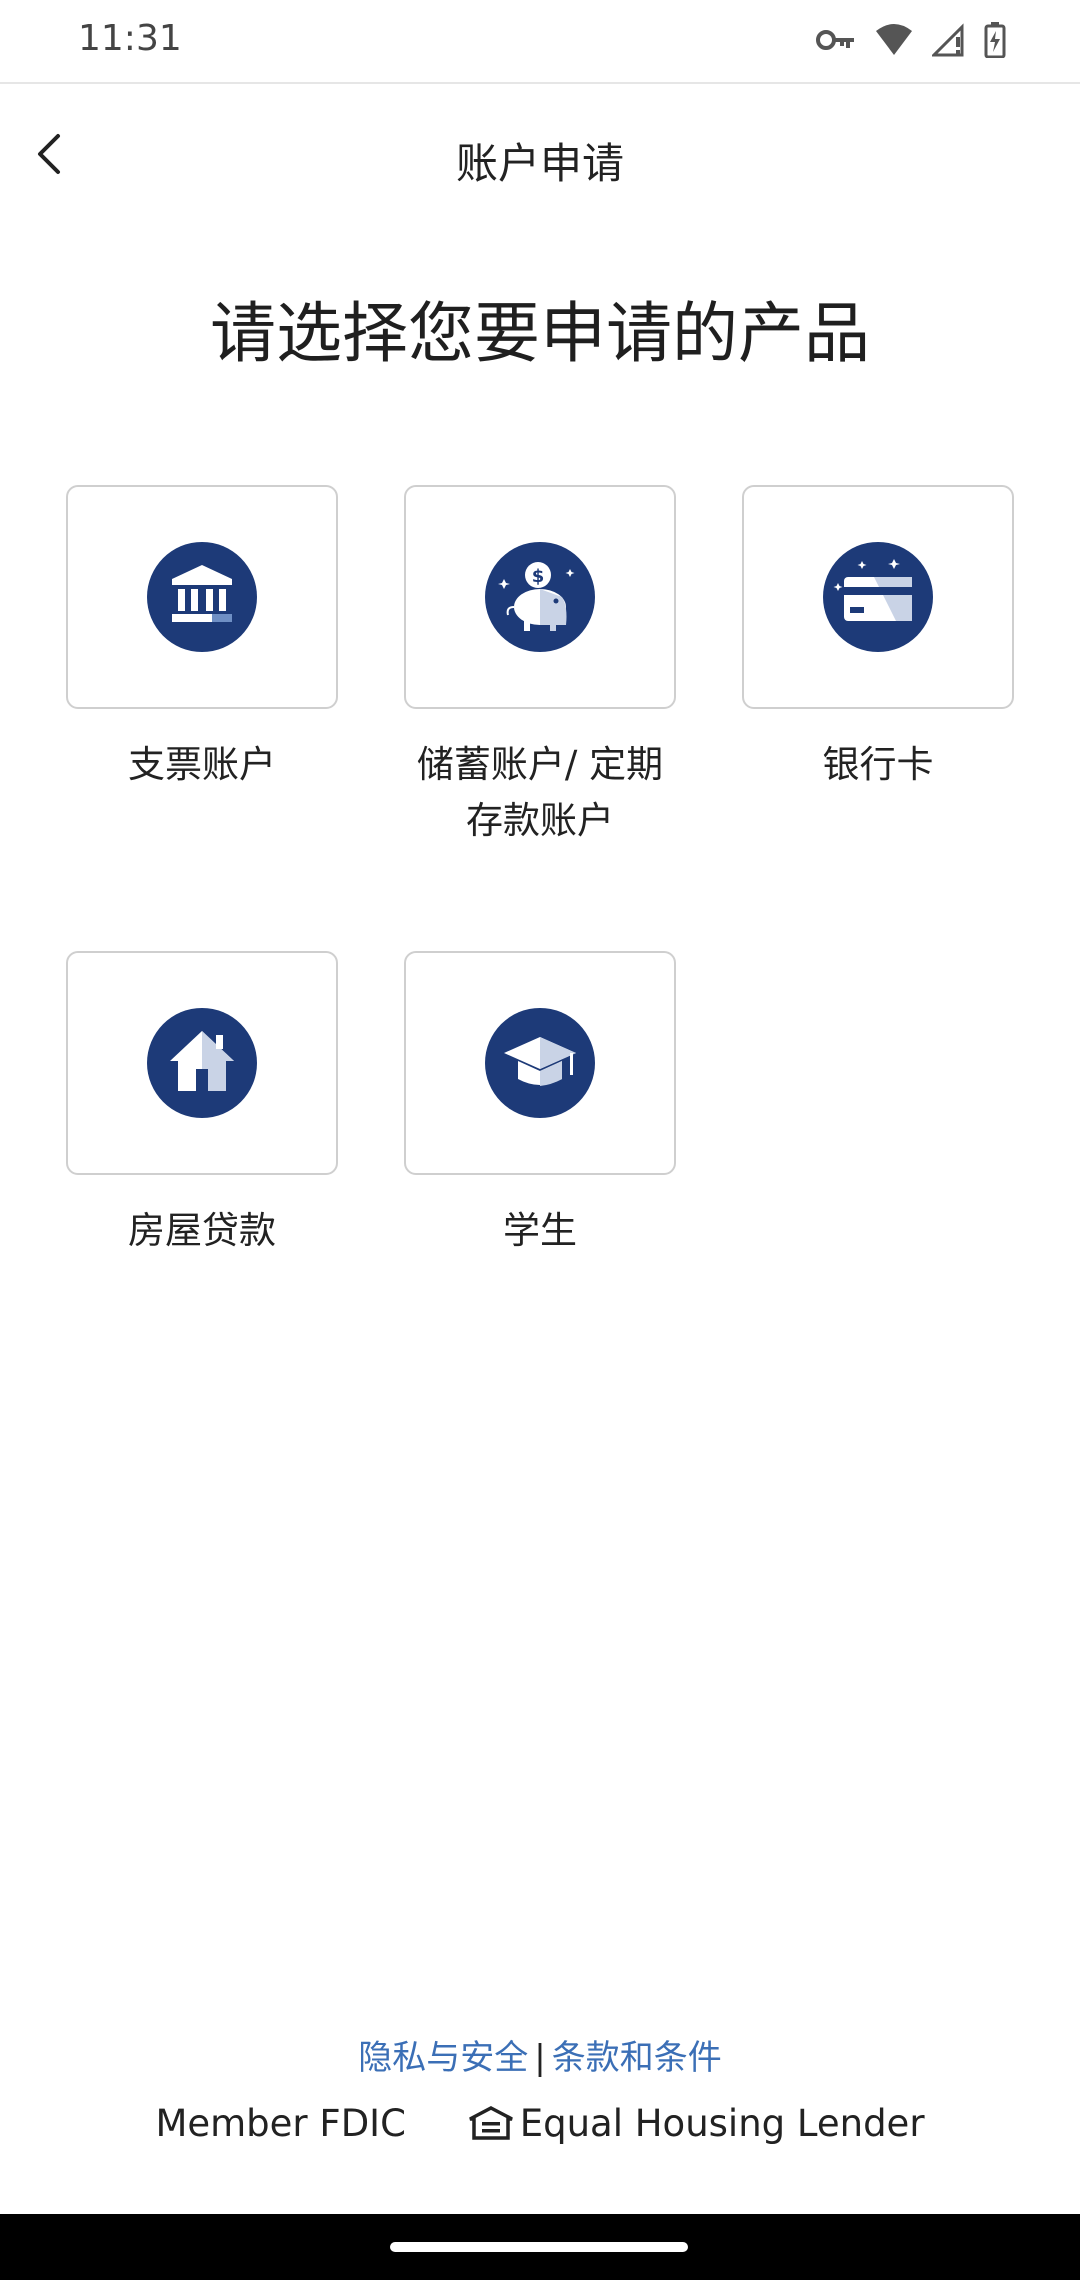  Describe the element at coordinates (995, 40) in the screenshot. I see `battery-charging-icon` at that location.